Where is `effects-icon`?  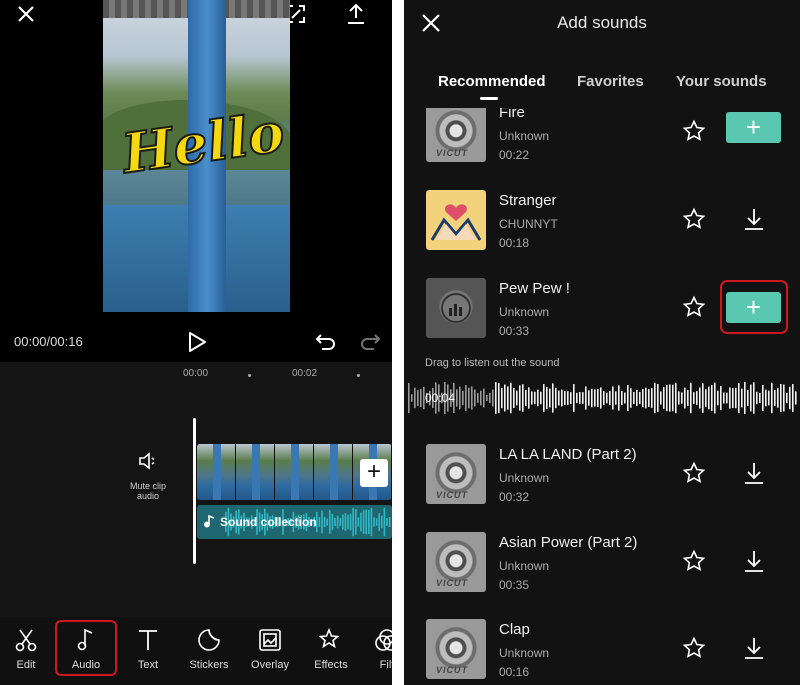
effects-icon is located at coordinates (329, 638).